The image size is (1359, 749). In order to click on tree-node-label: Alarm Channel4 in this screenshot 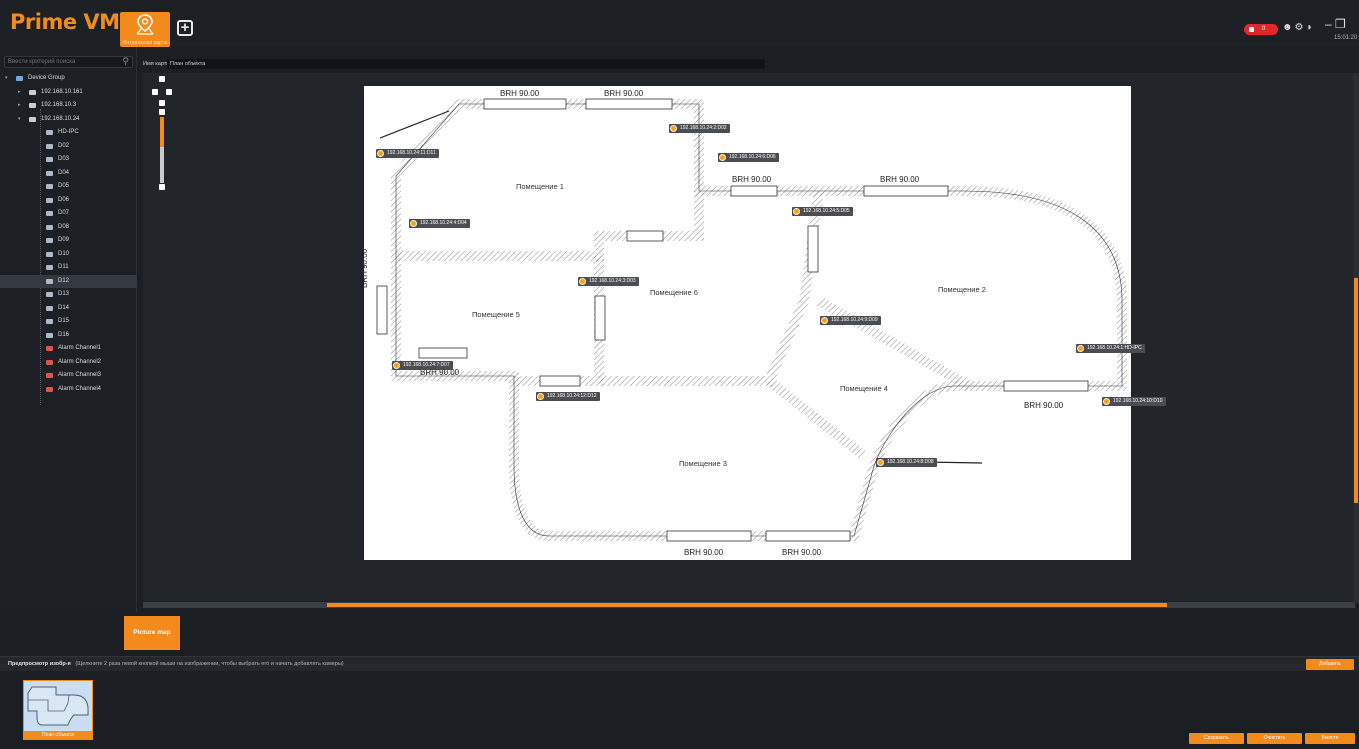, I will do `click(80, 388)`.